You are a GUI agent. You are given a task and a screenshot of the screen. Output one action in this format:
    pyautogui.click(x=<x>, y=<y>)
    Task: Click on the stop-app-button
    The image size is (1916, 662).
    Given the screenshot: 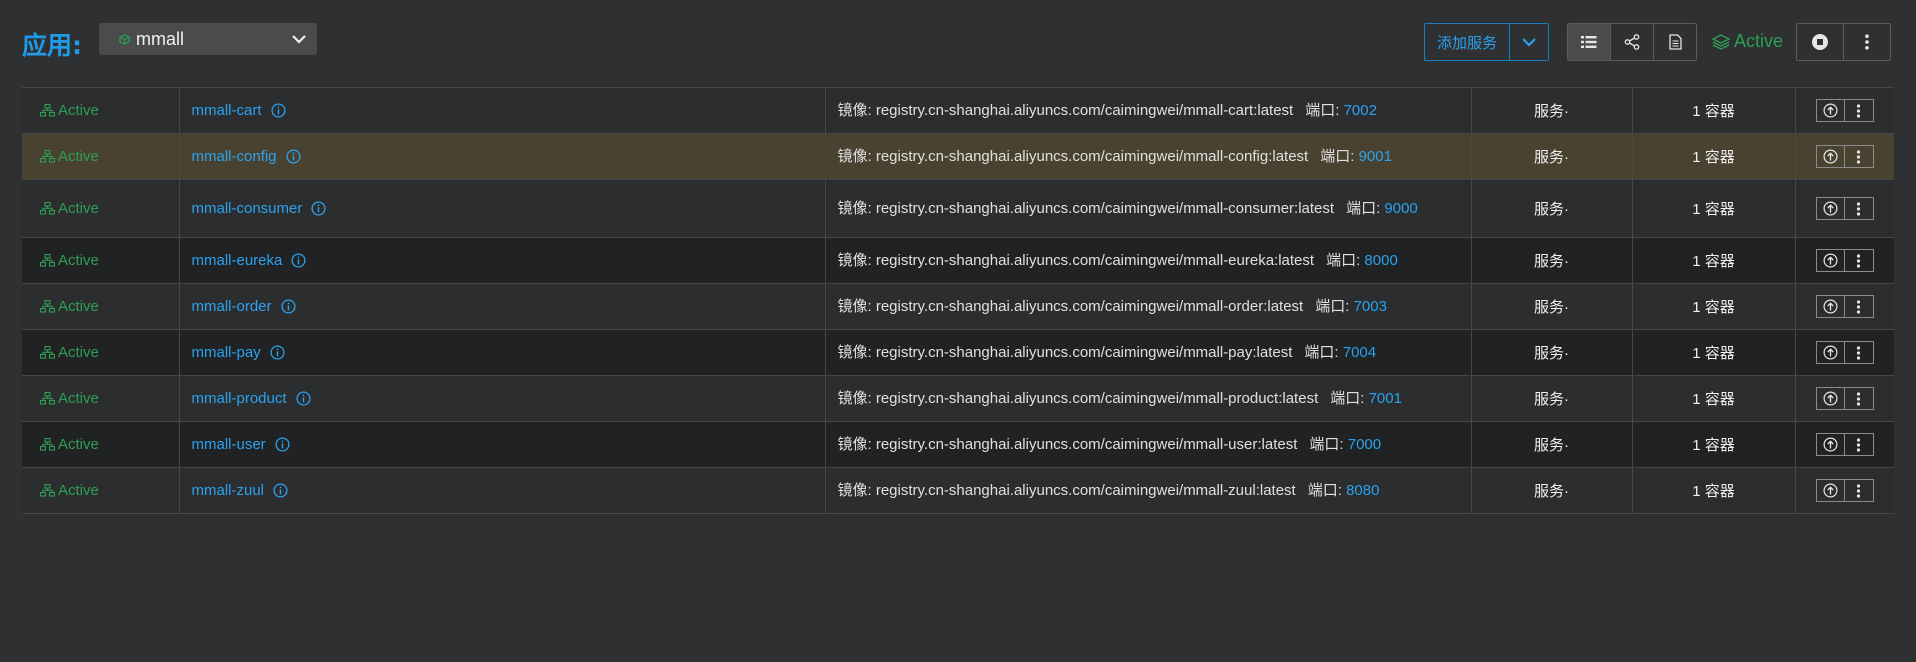 What is the action you would take?
    pyautogui.click(x=1820, y=42)
    